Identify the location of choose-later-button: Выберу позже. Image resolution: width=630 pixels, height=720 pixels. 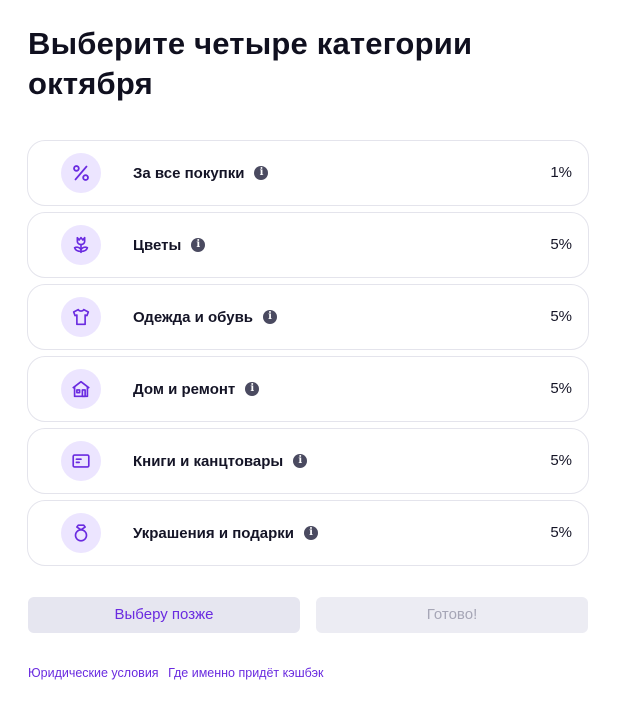
(164, 615).